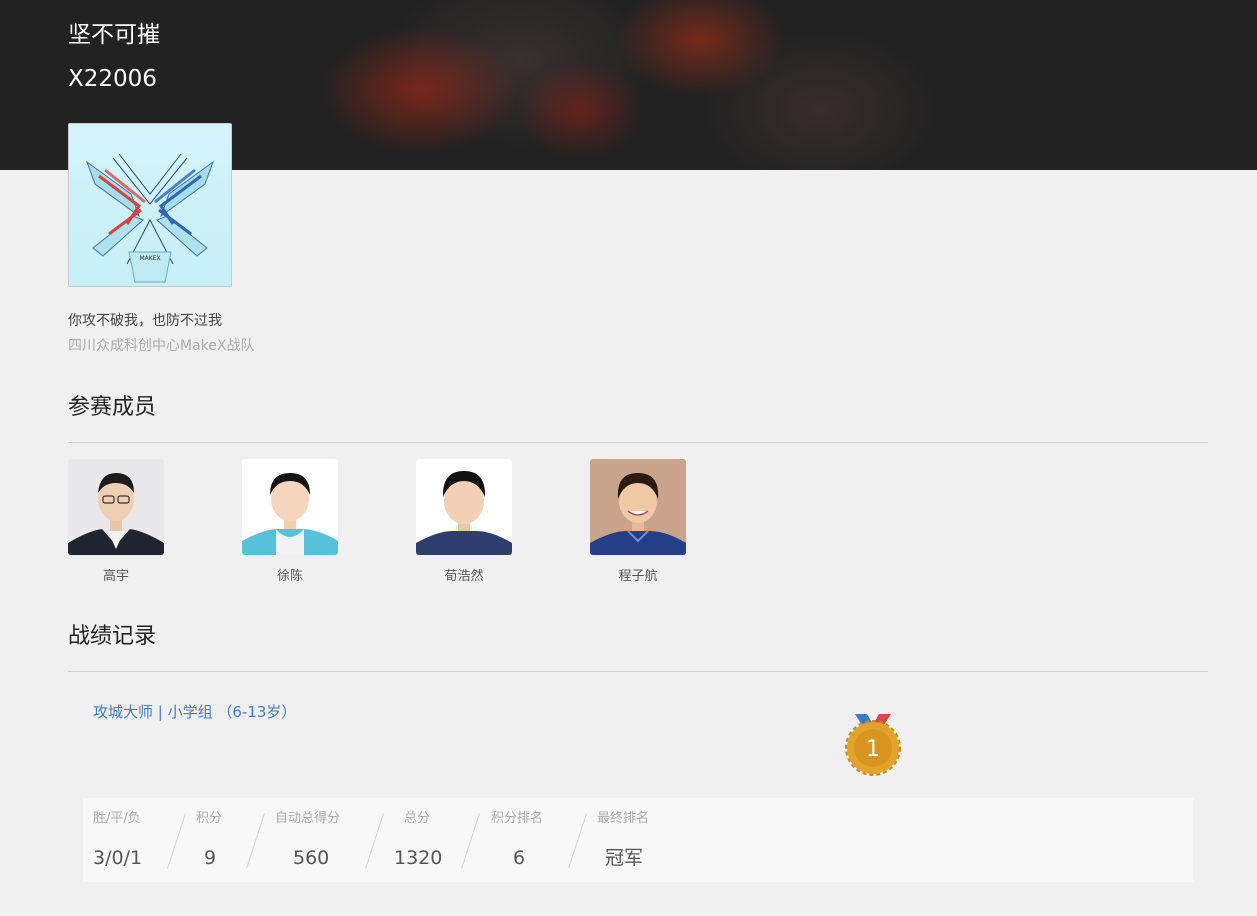 This screenshot has height=916, width=1257. What do you see at coordinates (114, 35) in the screenshot?
I see `team-name: 坚不可摧` at bounding box center [114, 35].